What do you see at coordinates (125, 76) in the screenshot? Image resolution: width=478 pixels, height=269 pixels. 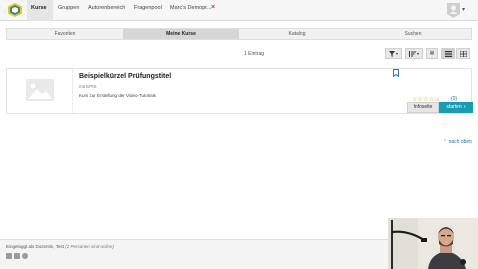 I see `course-title: Beispielkürzel Prüfungstitel` at bounding box center [125, 76].